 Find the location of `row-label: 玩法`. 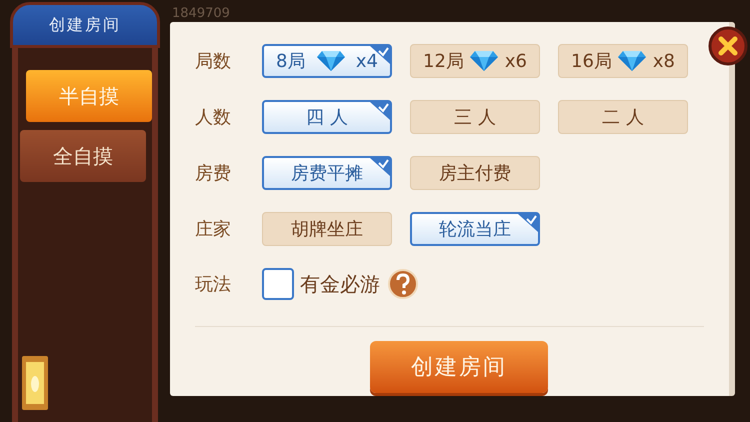

row-label: 玩法 is located at coordinates (213, 284).